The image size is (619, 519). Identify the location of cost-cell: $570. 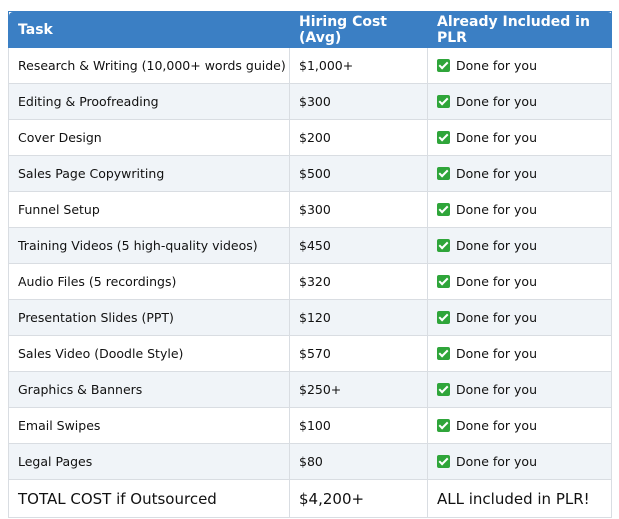
(358, 353).